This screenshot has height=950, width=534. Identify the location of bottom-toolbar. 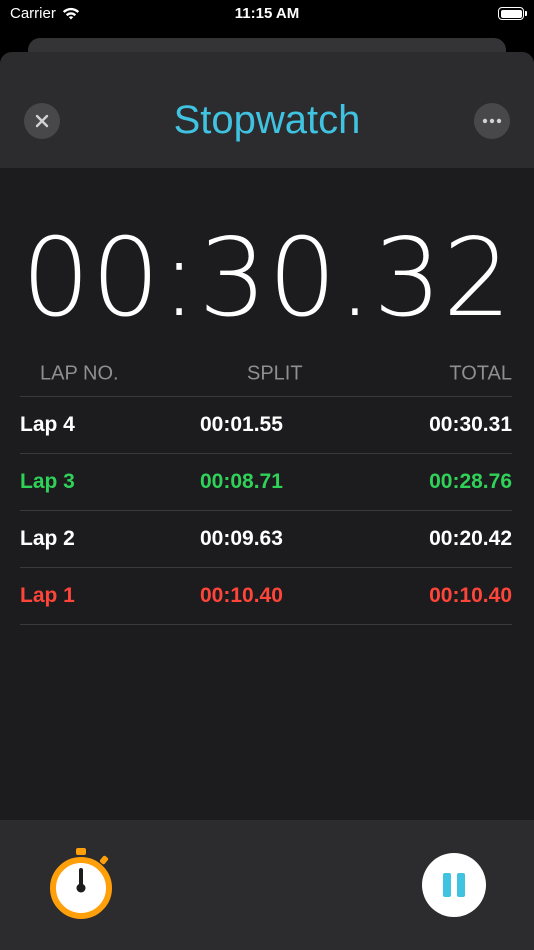
(267, 885).